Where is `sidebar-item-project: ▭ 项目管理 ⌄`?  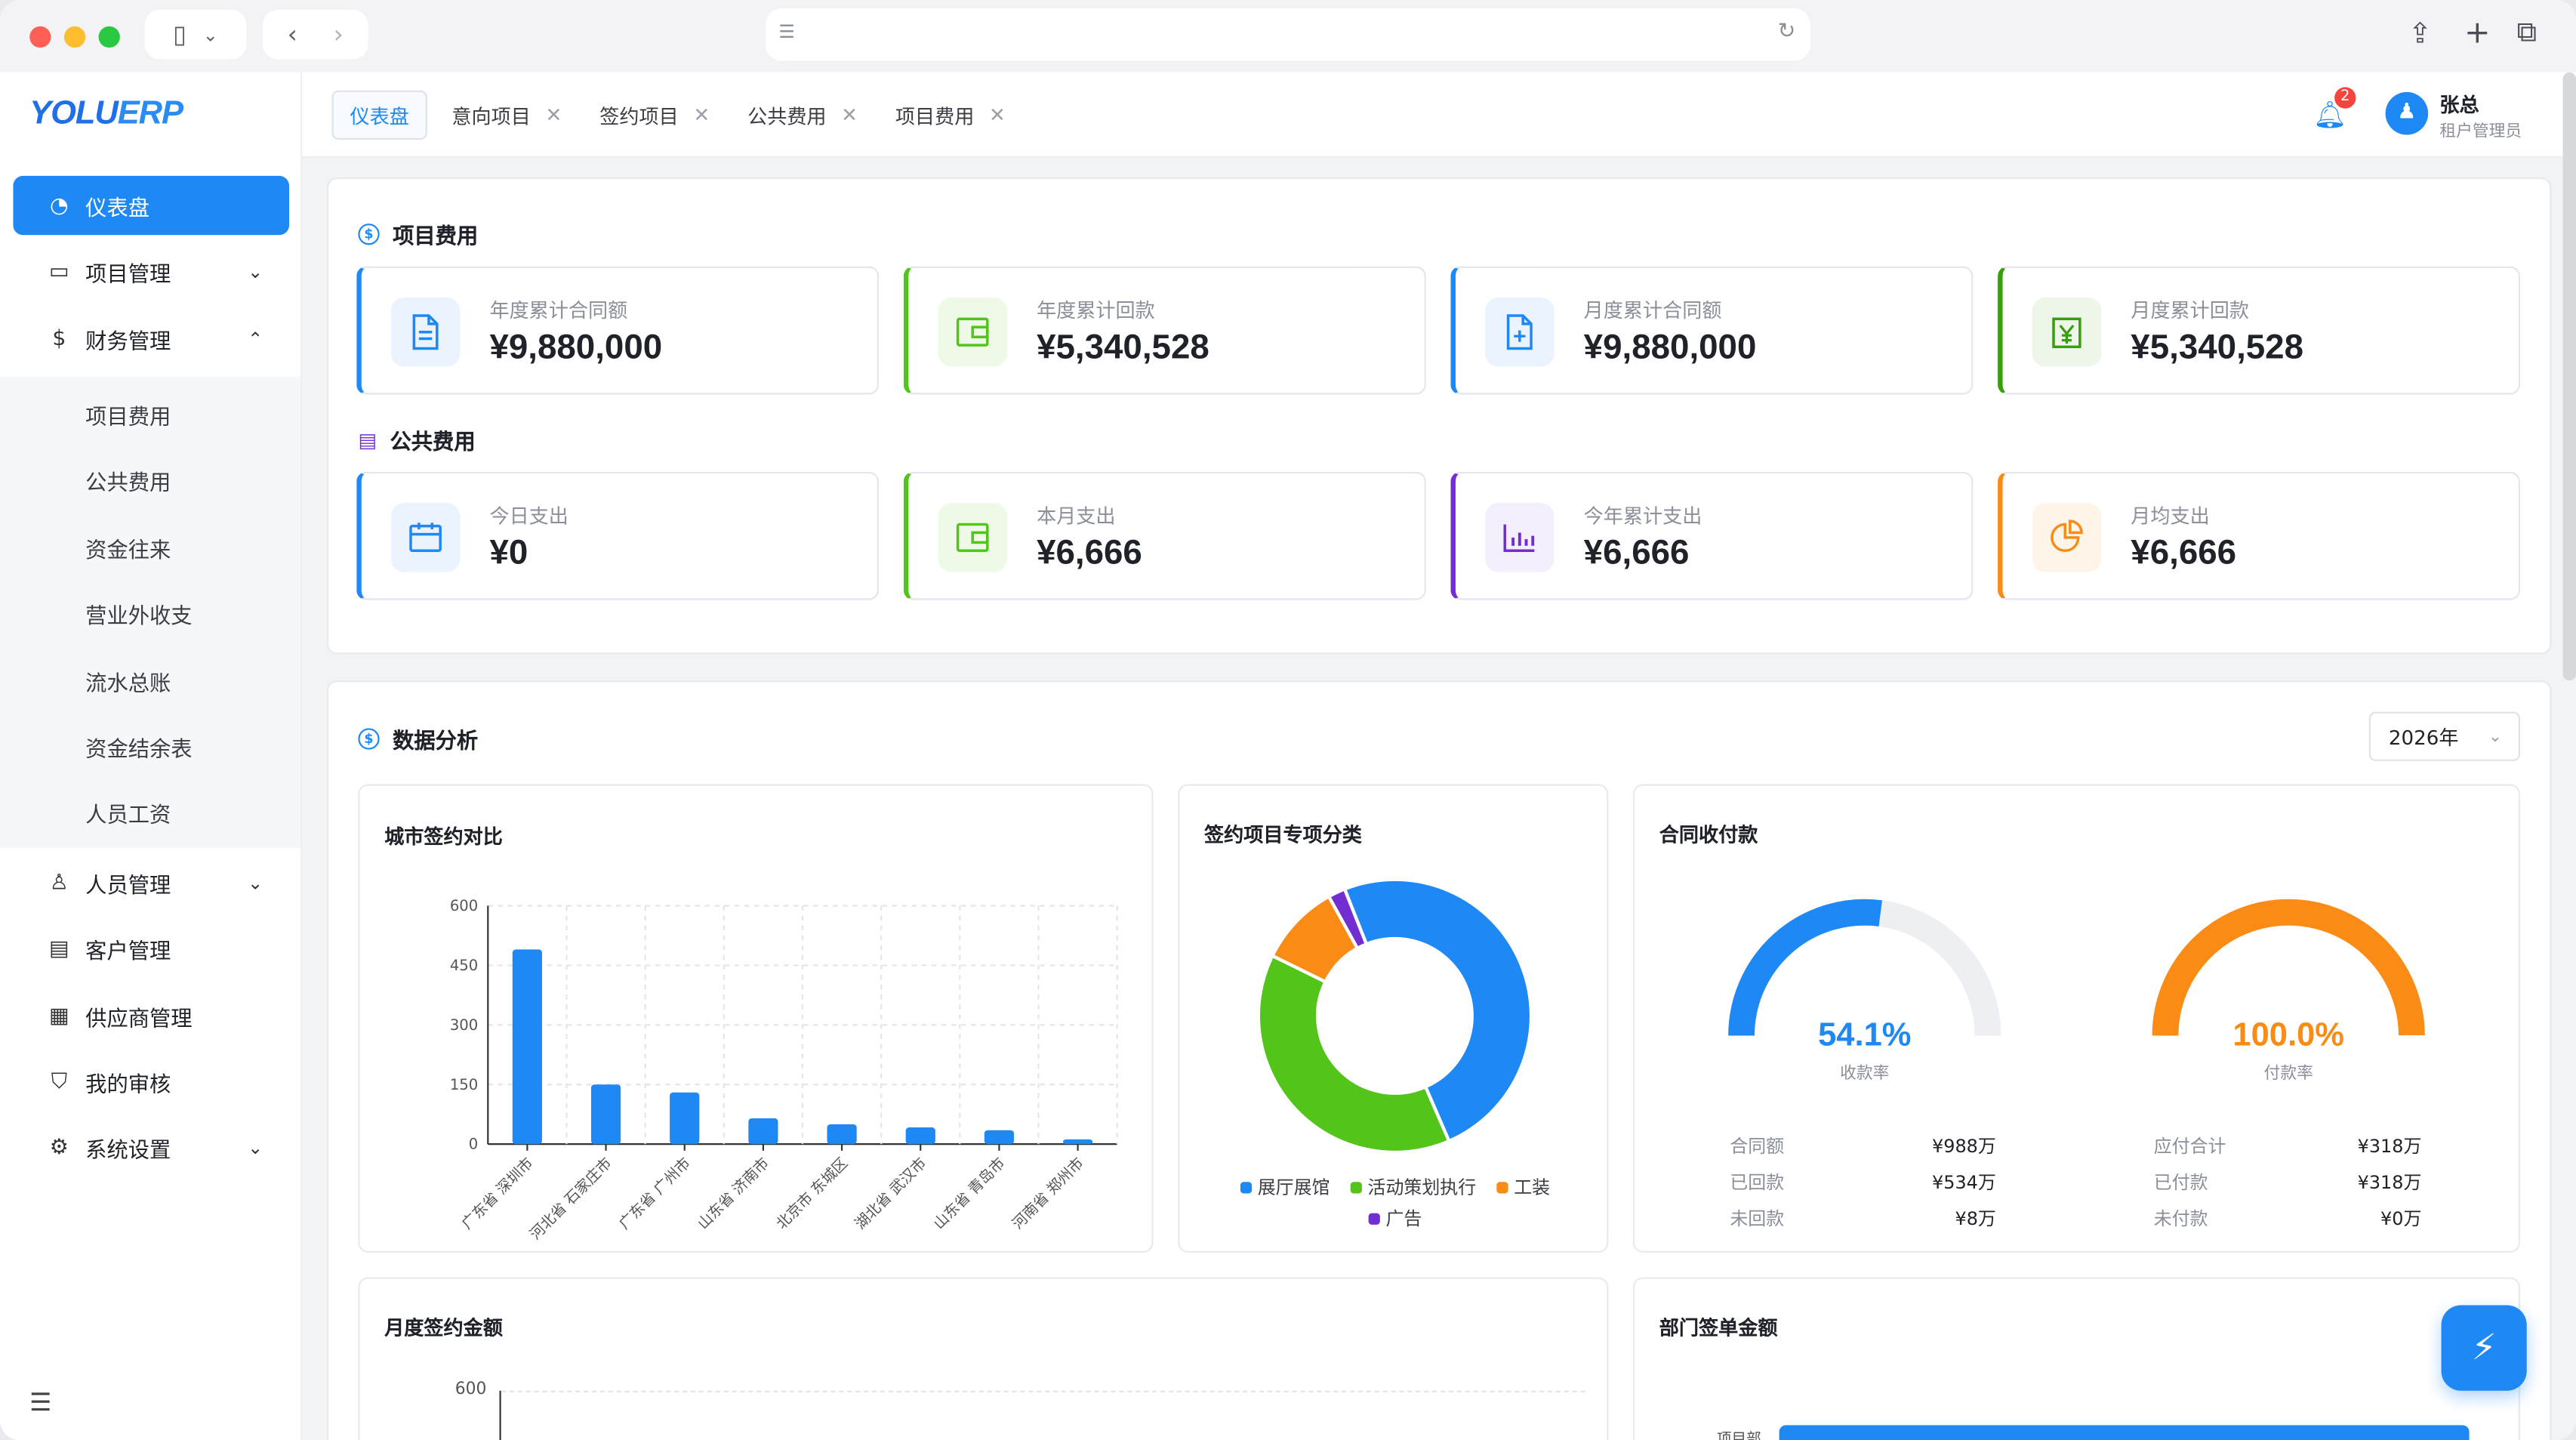 sidebar-item-project: ▭ 项目管理 ⌄ is located at coordinates (151, 271).